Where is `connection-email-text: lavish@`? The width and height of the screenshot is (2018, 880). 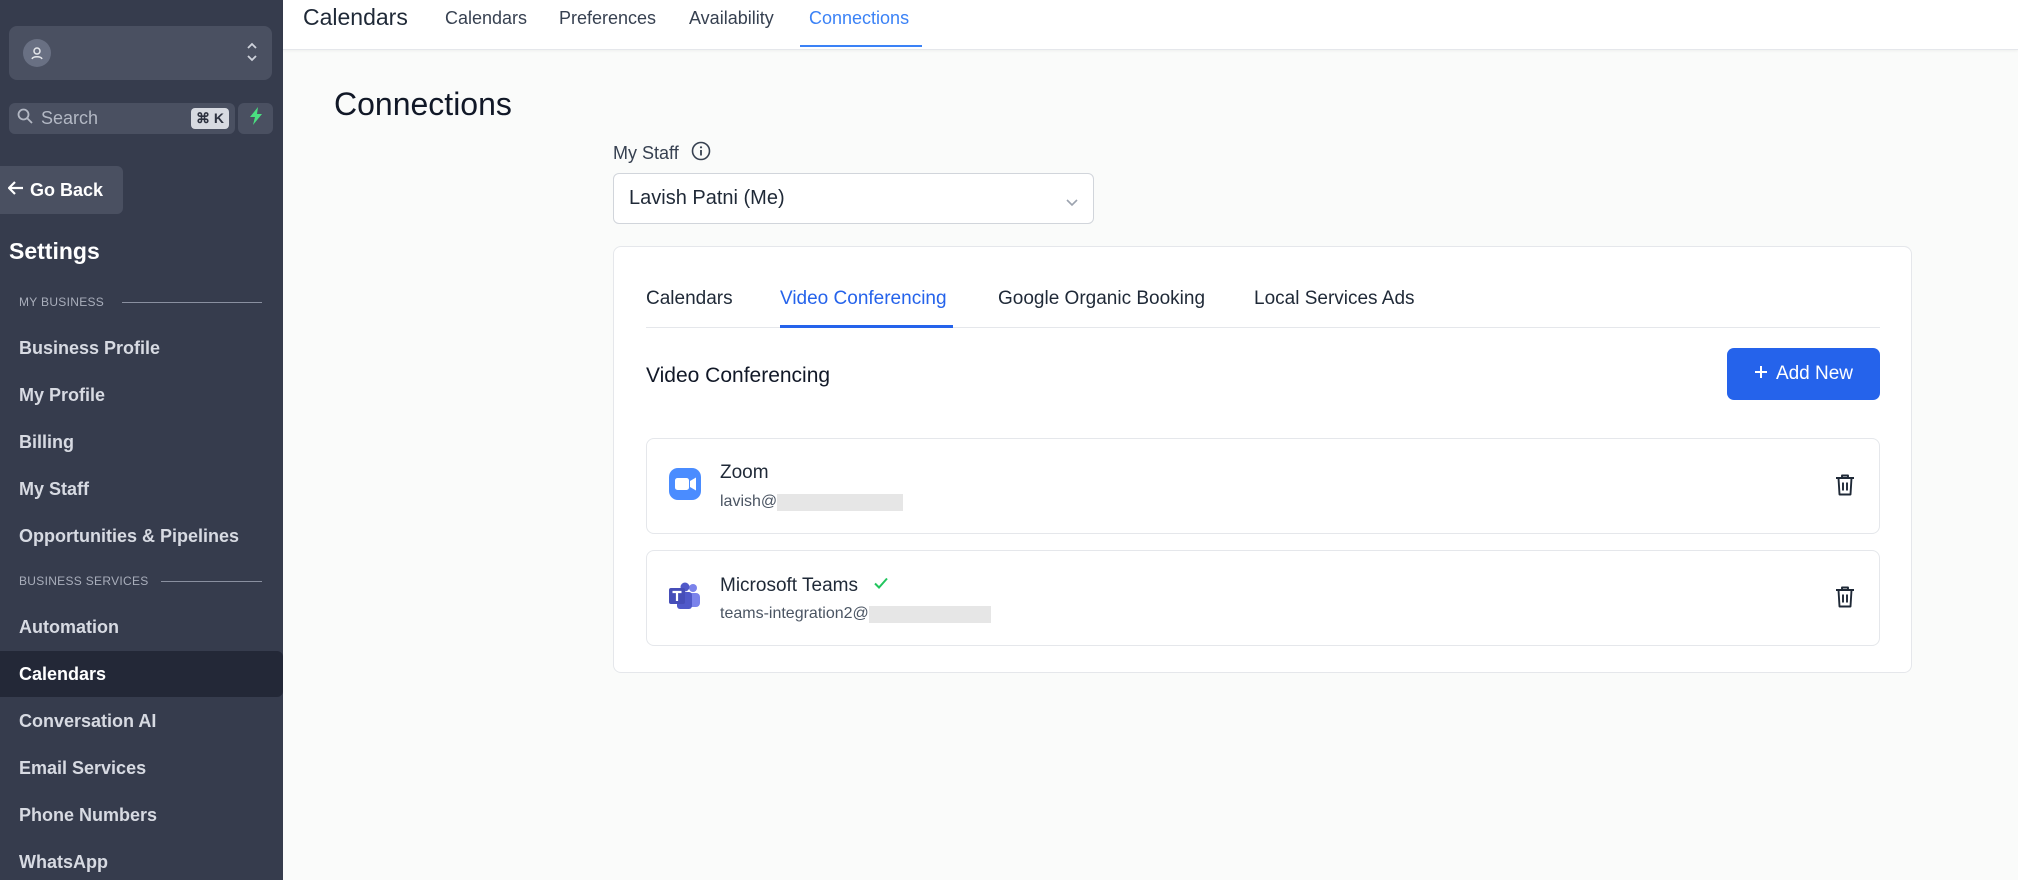
connection-email-text: lavish@ is located at coordinates (749, 501).